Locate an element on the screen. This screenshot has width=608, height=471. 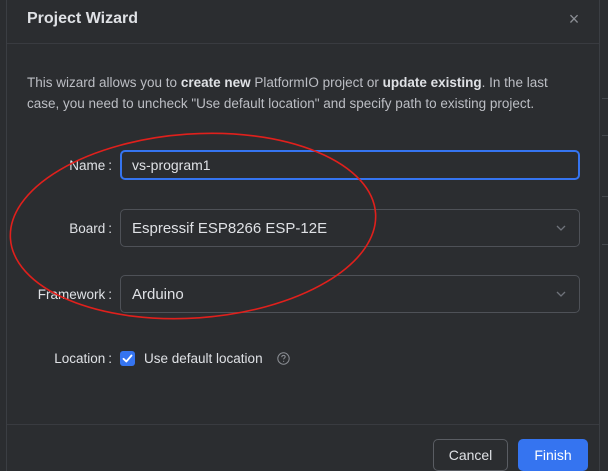
board-select: Espressif ESP8266 ESP-12E is located at coordinates (350, 228).